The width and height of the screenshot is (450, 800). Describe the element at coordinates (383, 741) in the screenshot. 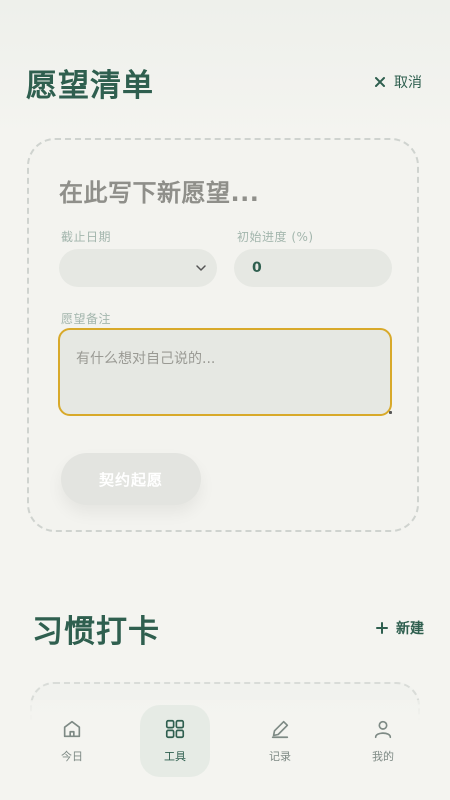

I see `nav-item-mine: 我的` at that location.